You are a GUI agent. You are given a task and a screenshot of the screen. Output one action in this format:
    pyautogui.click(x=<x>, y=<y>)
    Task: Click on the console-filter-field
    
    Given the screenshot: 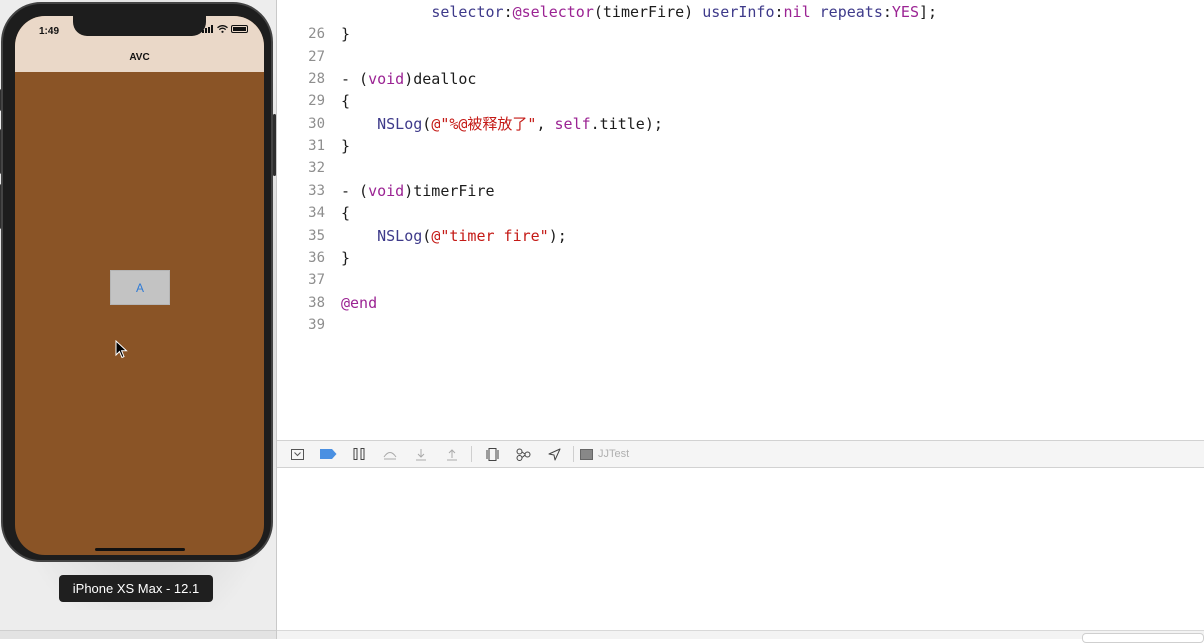 What is the action you would take?
    pyautogui.click(x=1143, y=638)
    